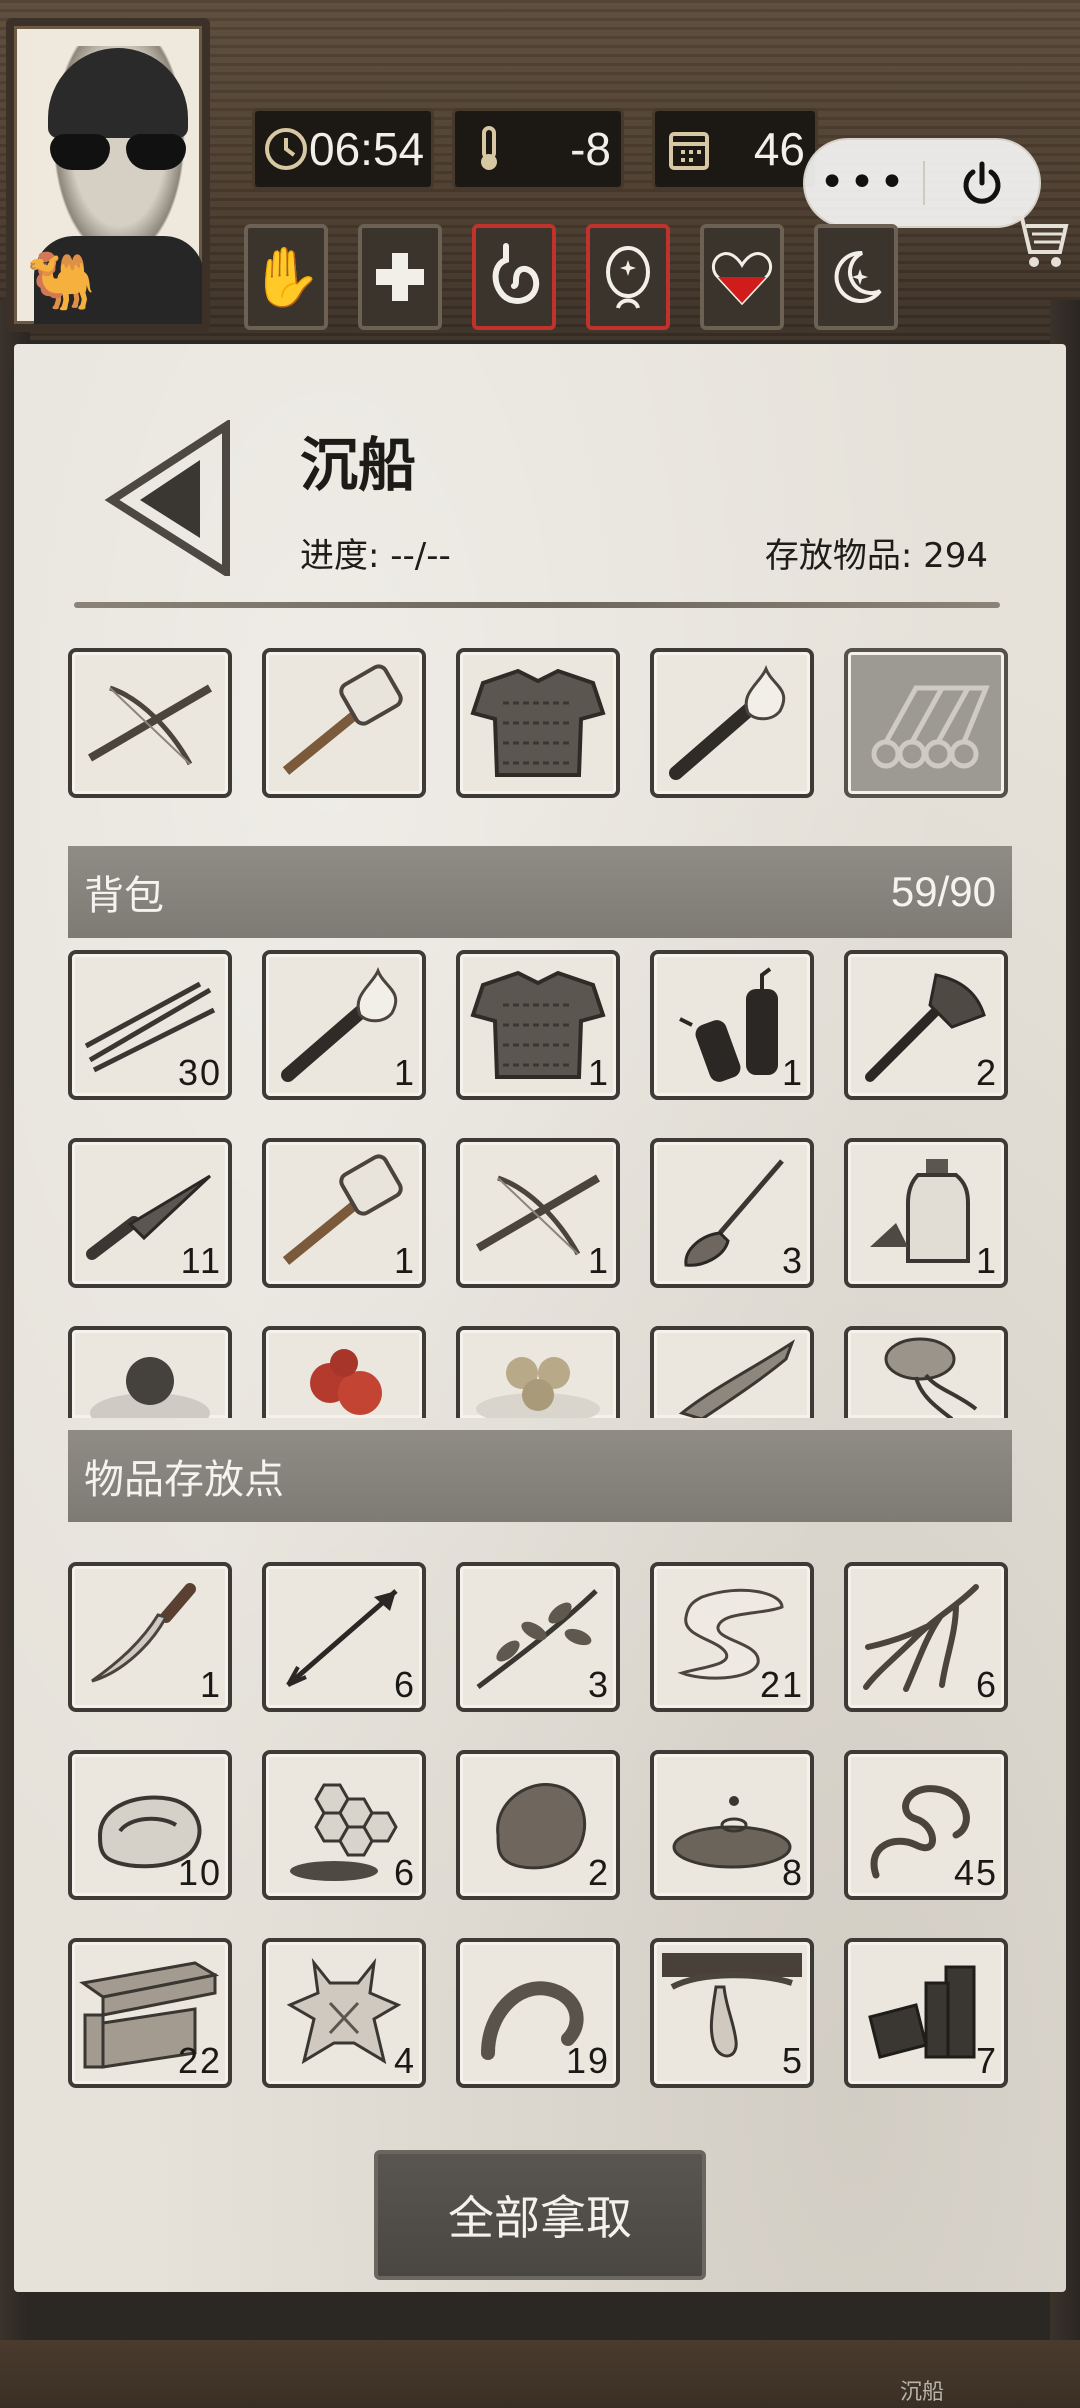 This screenshot has height=2408, width=1080. I want to click on item-count: 8, so click(792, 1872).